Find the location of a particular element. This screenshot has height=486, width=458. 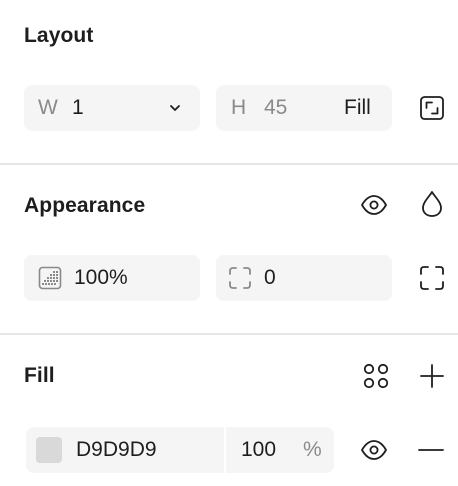

color-swatch is located at coordinates (49, 450).